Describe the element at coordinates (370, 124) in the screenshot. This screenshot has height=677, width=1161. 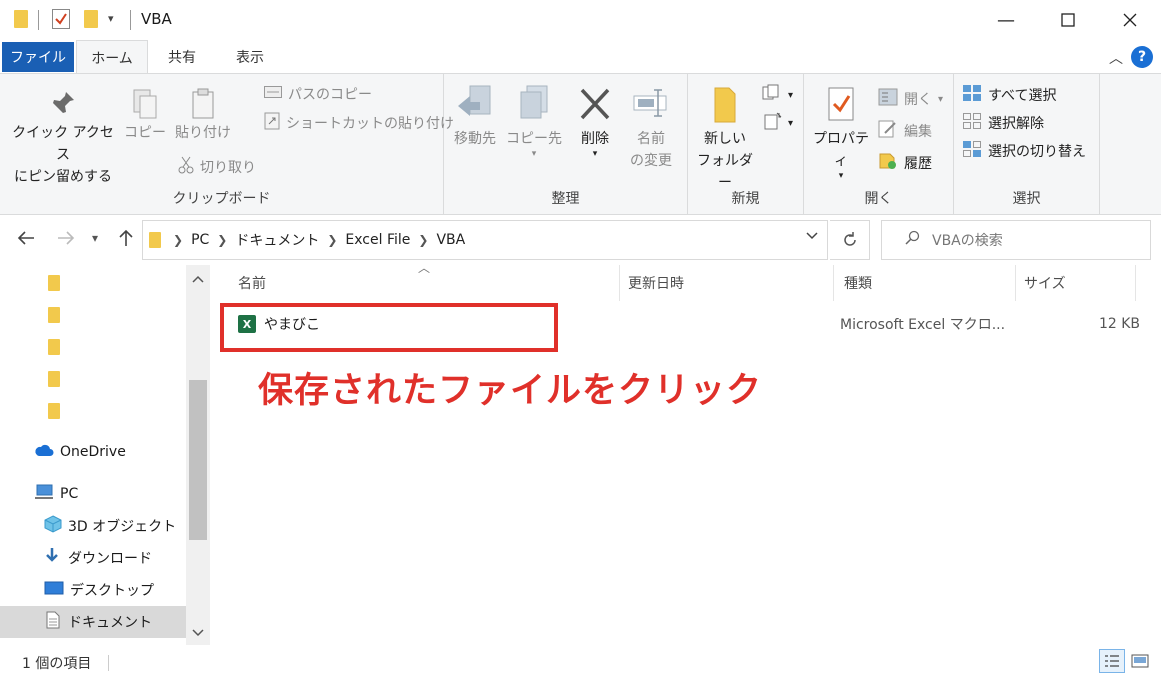
I see `paste-shortcut-label: ショートカットの貼り付け` at that location.